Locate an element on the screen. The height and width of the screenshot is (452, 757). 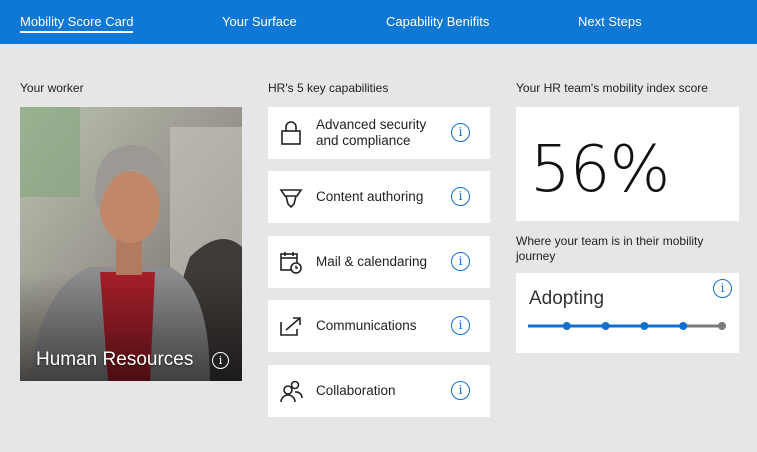
capability-label: Advanced security and compliance is located at coordinates (371, 132).